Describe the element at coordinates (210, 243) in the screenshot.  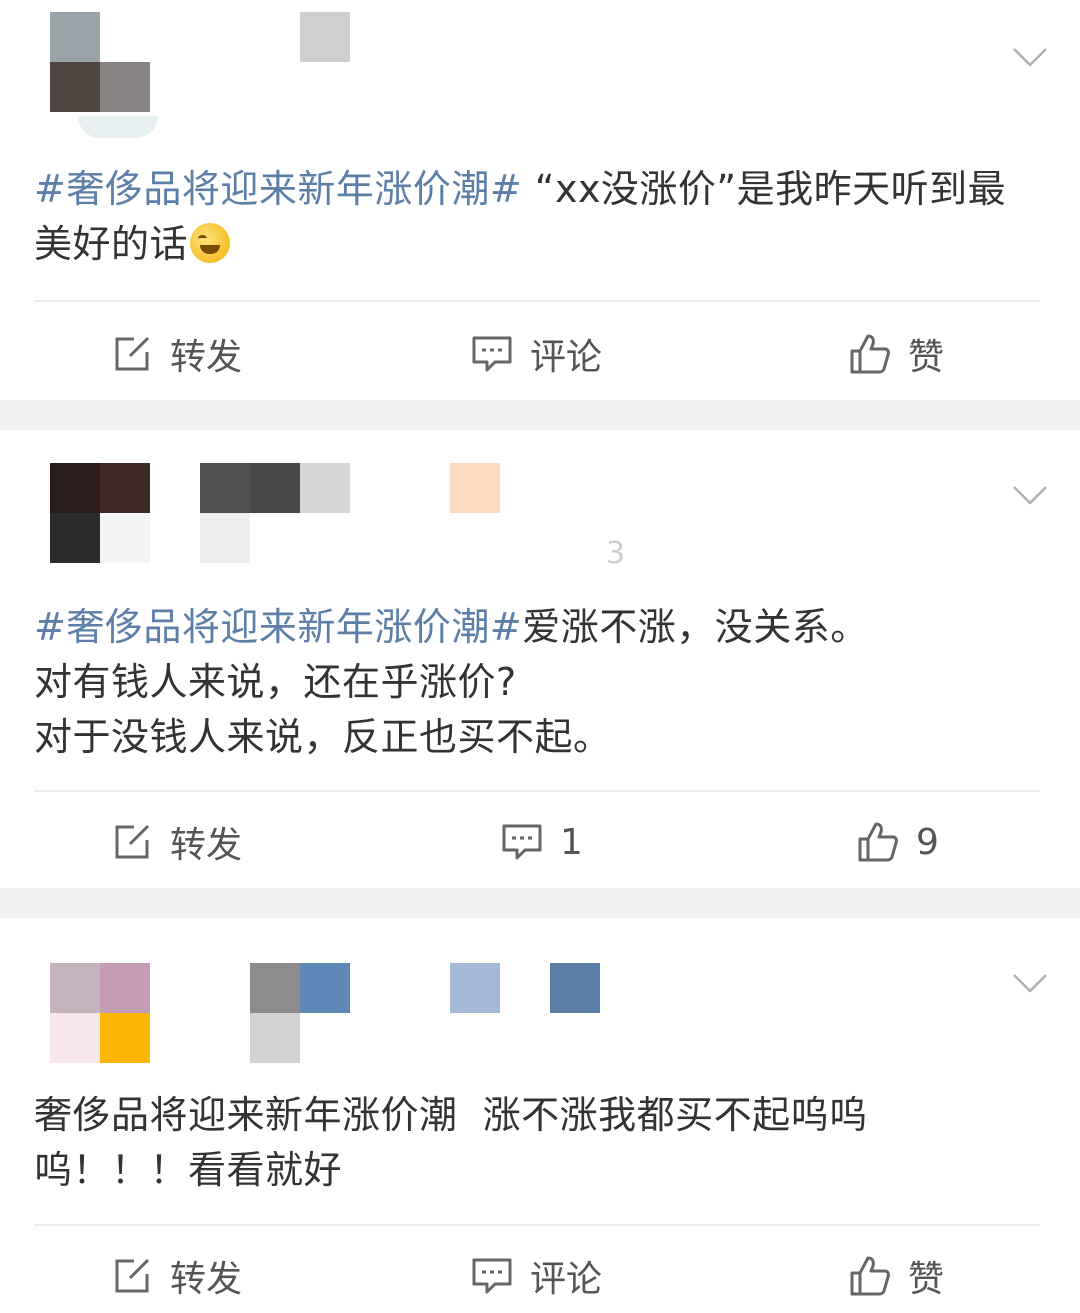
I see `laughing-tears-emoji-icon` at that location.